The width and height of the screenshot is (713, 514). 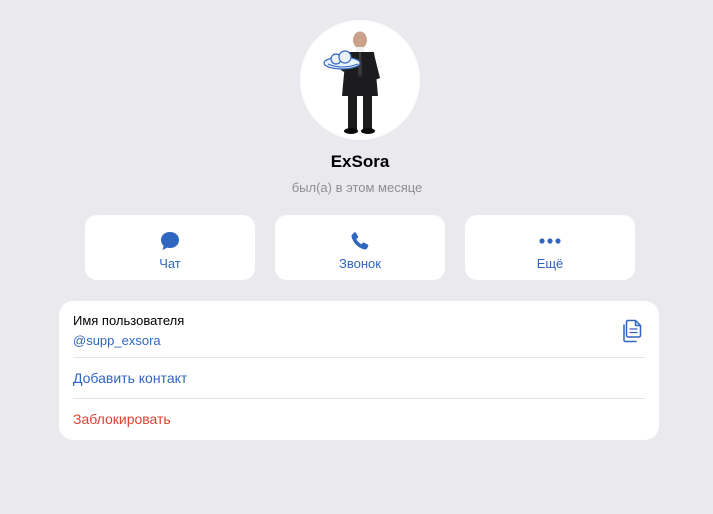 What do you see at coordinates (360, 263) in the screenshot?
I see `call-button-label: Звонок` at bounding box center [360, 263].